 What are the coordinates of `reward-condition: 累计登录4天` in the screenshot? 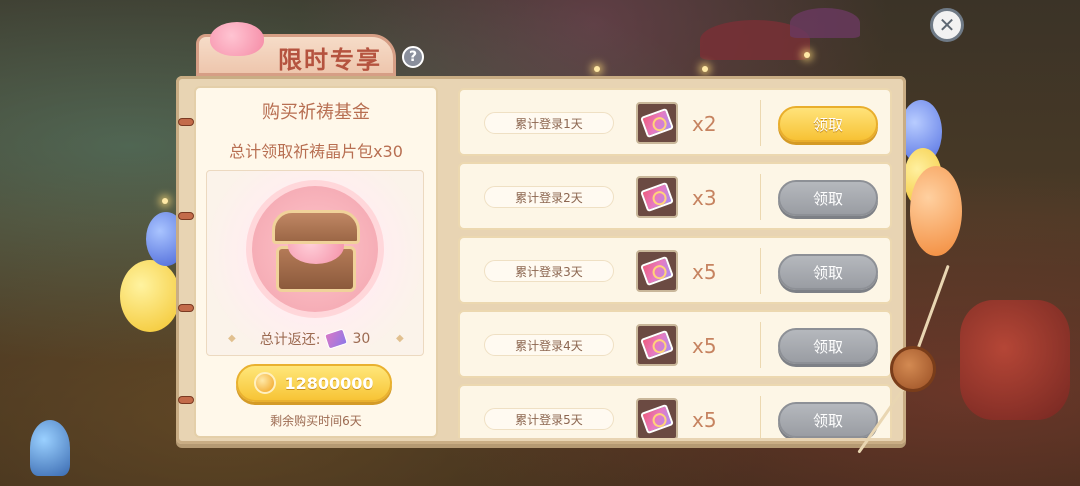 It's located at (549, 345).